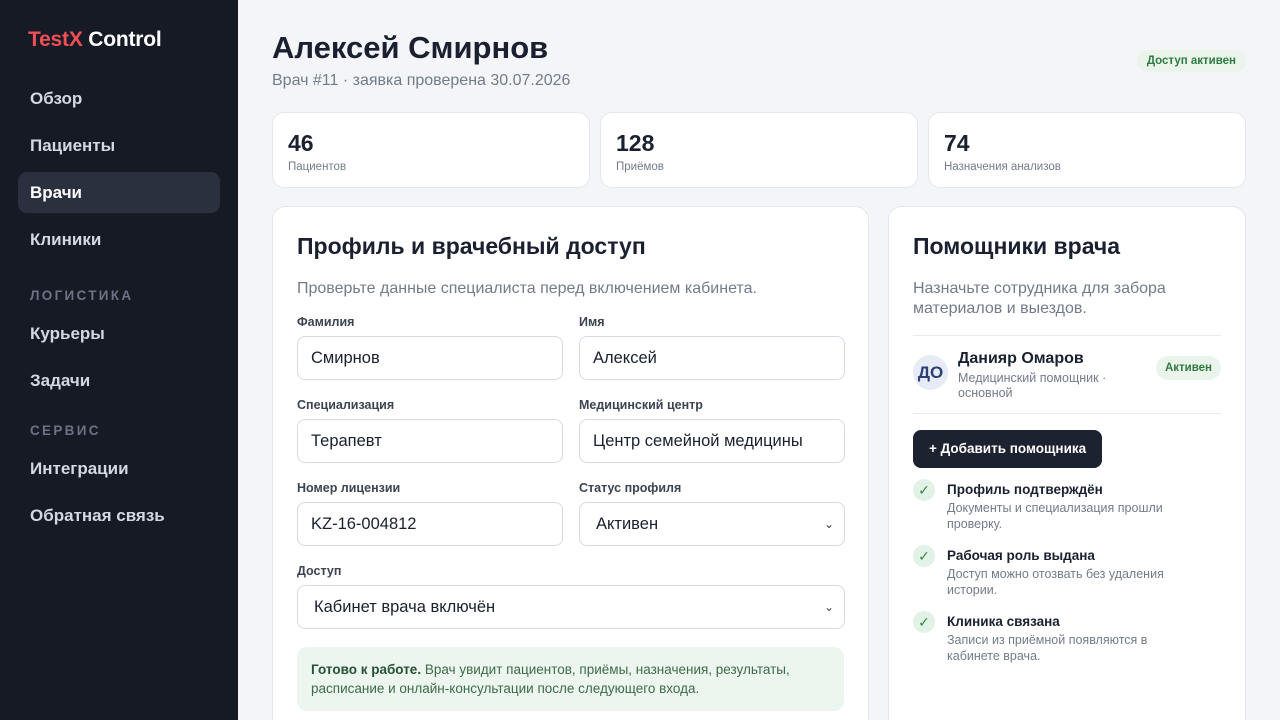 The height and width of the screenshot is (720, 1280). Describe the element at coordinates (712, 441) in the screenshot. I see `medical-center-input: Центр семейной медицины` at that location.